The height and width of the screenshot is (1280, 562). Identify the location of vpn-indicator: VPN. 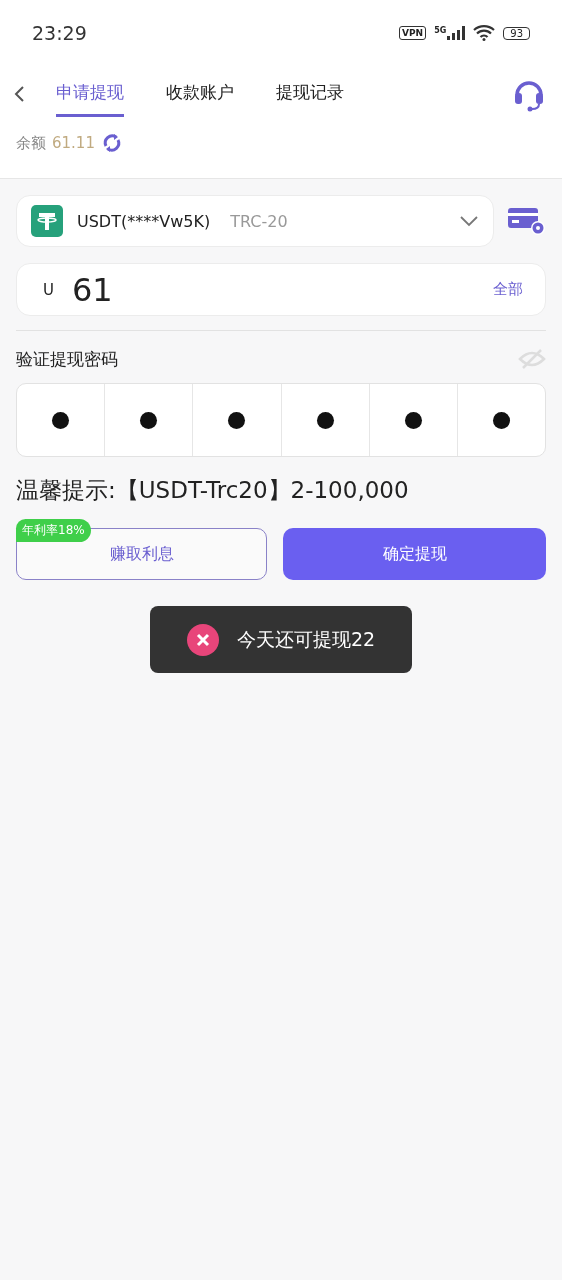
(413, 33).